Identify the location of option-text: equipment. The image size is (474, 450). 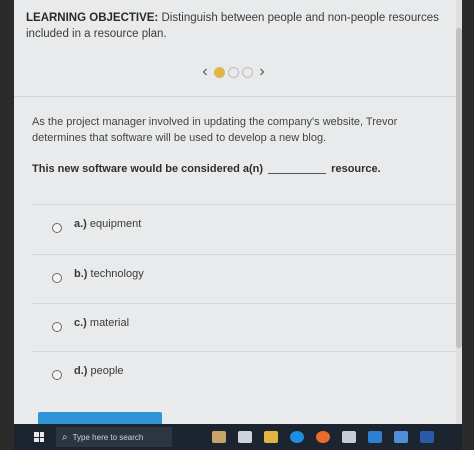
(115, 224).